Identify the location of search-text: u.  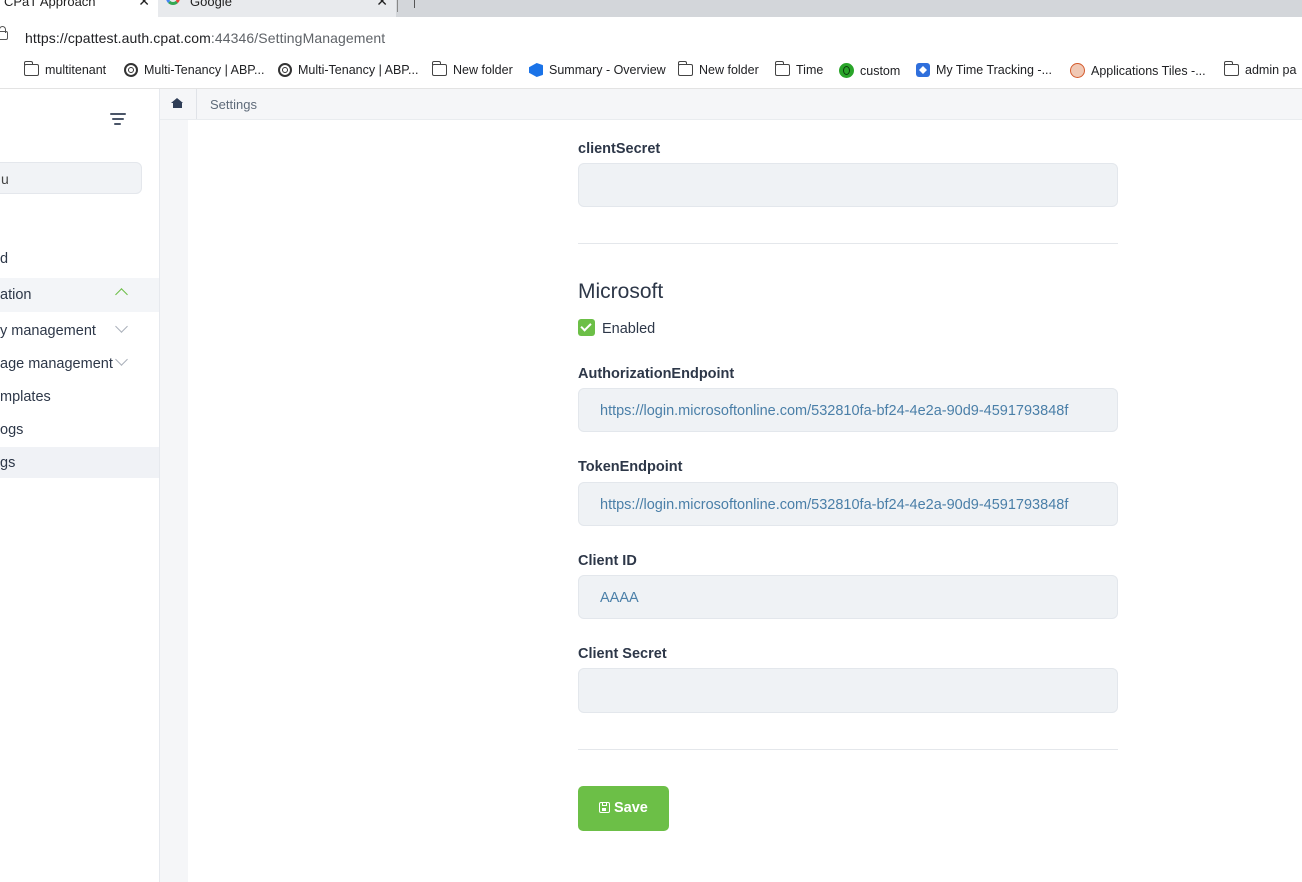
(5, 179).